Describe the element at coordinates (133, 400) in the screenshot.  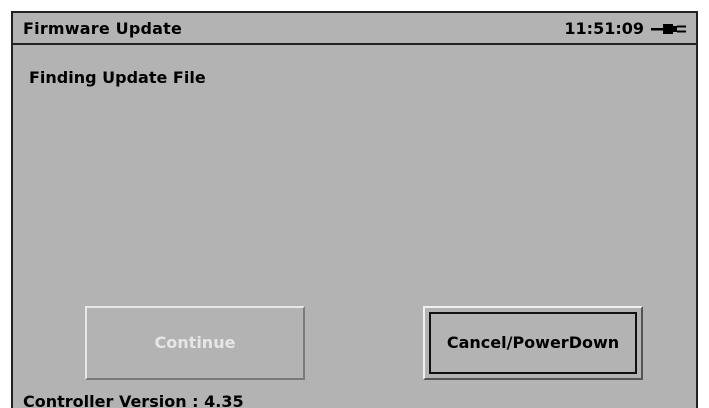
I see `controller-version: Controller Version : 4.35` at that location.